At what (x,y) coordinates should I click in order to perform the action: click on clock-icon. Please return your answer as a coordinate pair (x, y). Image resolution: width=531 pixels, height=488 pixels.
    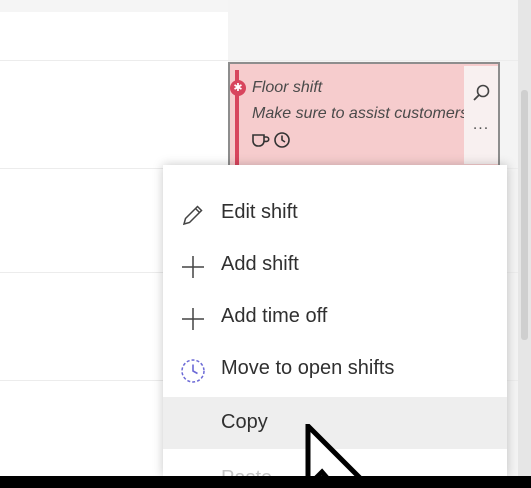
    Looking at the image, I should click on (282, 140).